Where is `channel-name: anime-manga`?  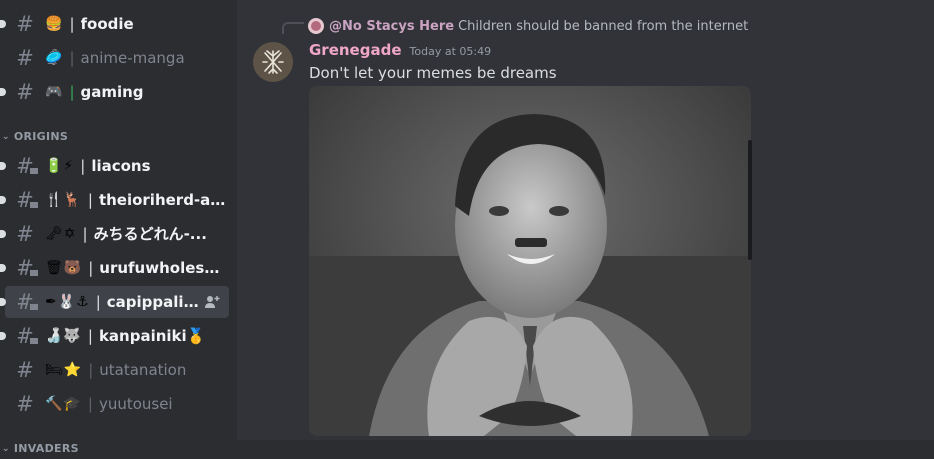 channel-name: anime-manga is located at coordinates (132, 58).